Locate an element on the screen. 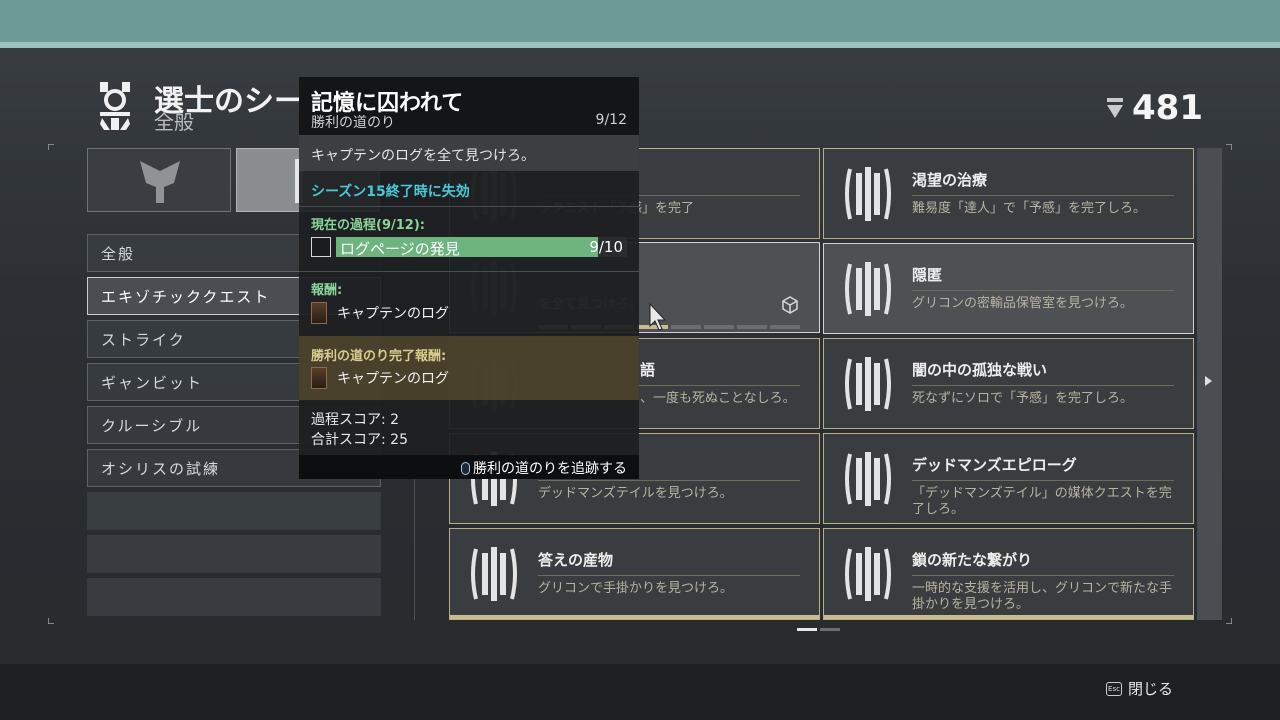 The width and height of the screenshot is (1280, 720). objective-row: ログページの発見 9/10 is located at coordinates (469, 247).